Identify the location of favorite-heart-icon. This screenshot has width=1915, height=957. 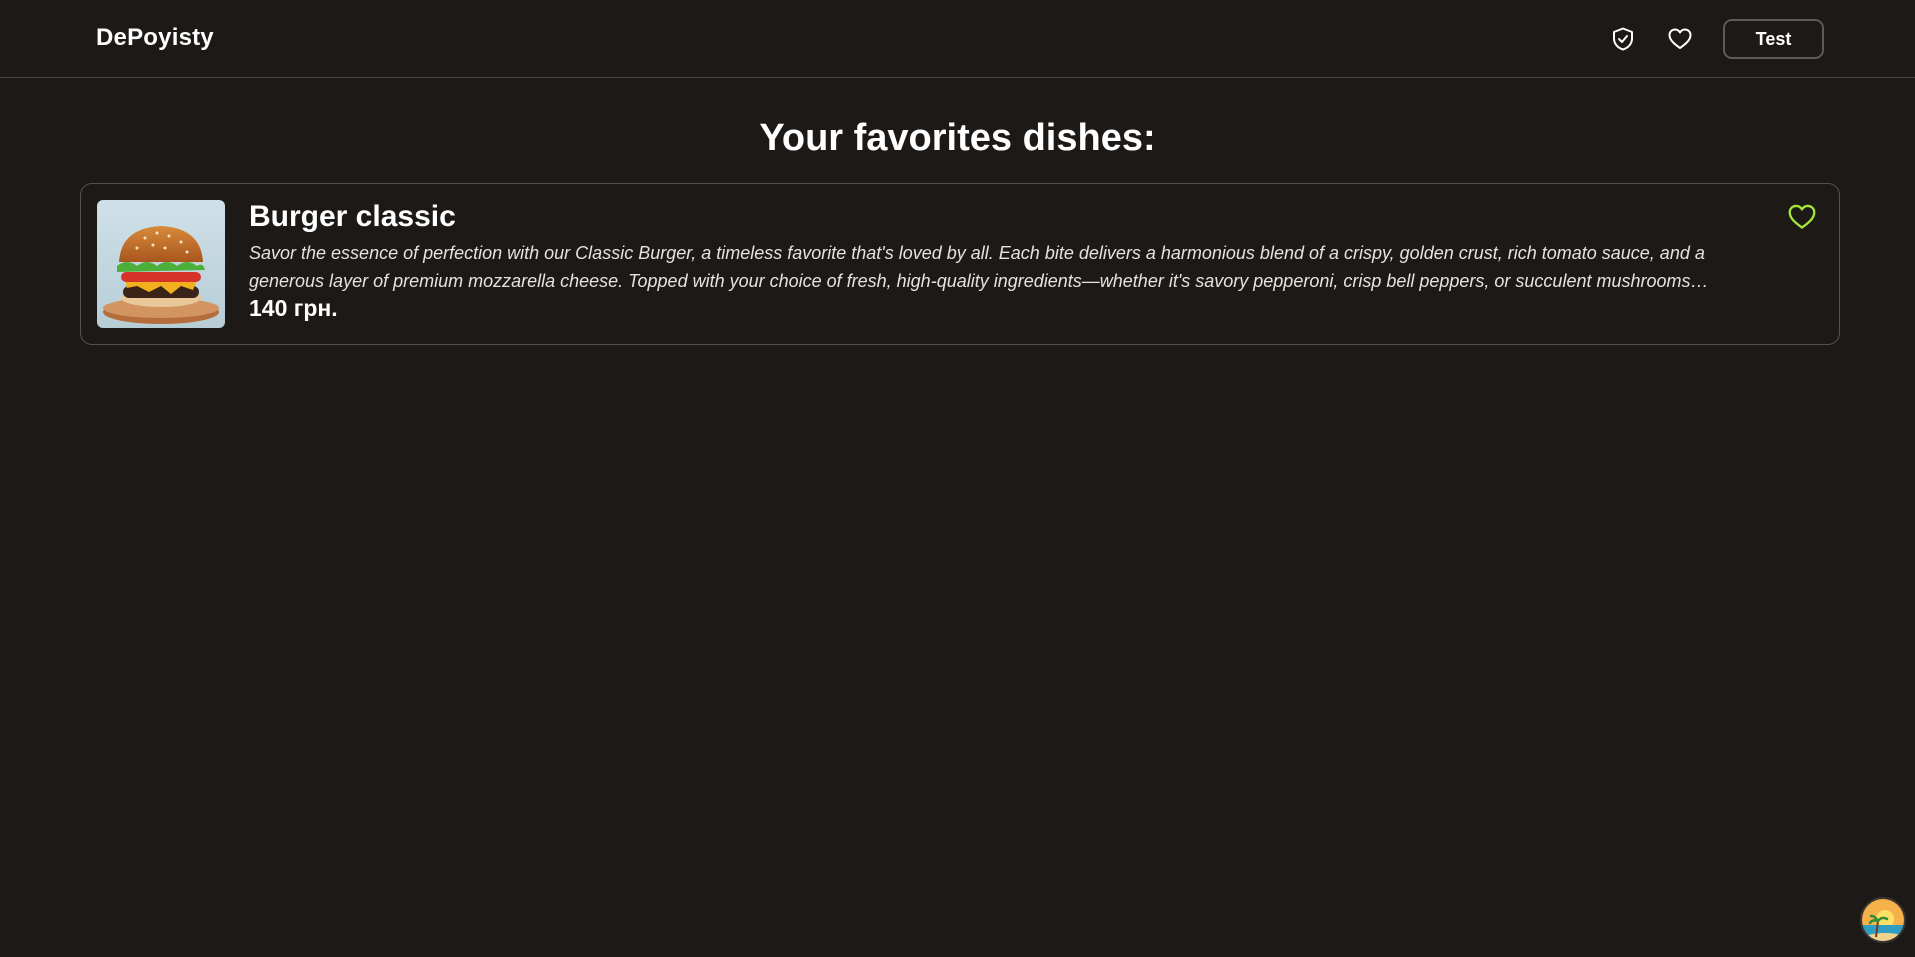
(1802, 217).